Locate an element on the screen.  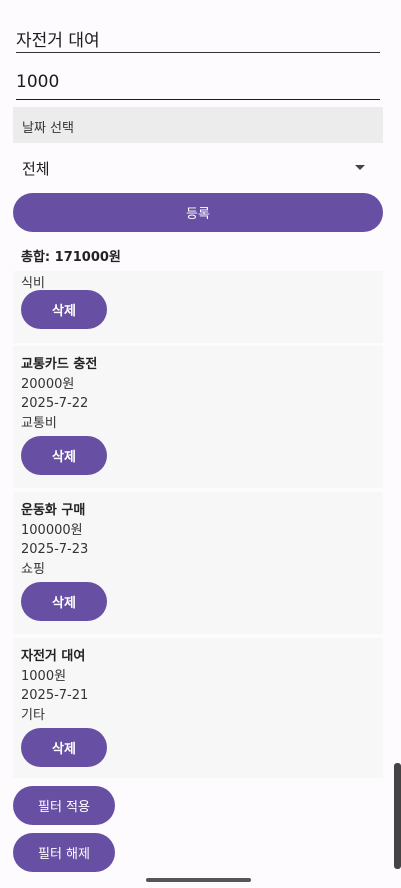
date-select-button: 날짜 선택 is located at coordinates (198, 125).